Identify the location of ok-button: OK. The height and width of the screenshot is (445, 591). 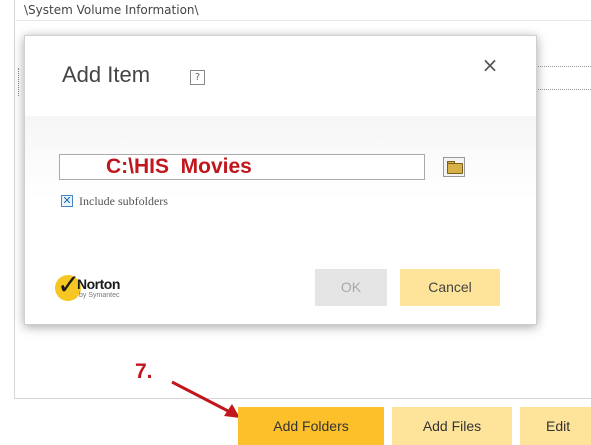
(351, 287).